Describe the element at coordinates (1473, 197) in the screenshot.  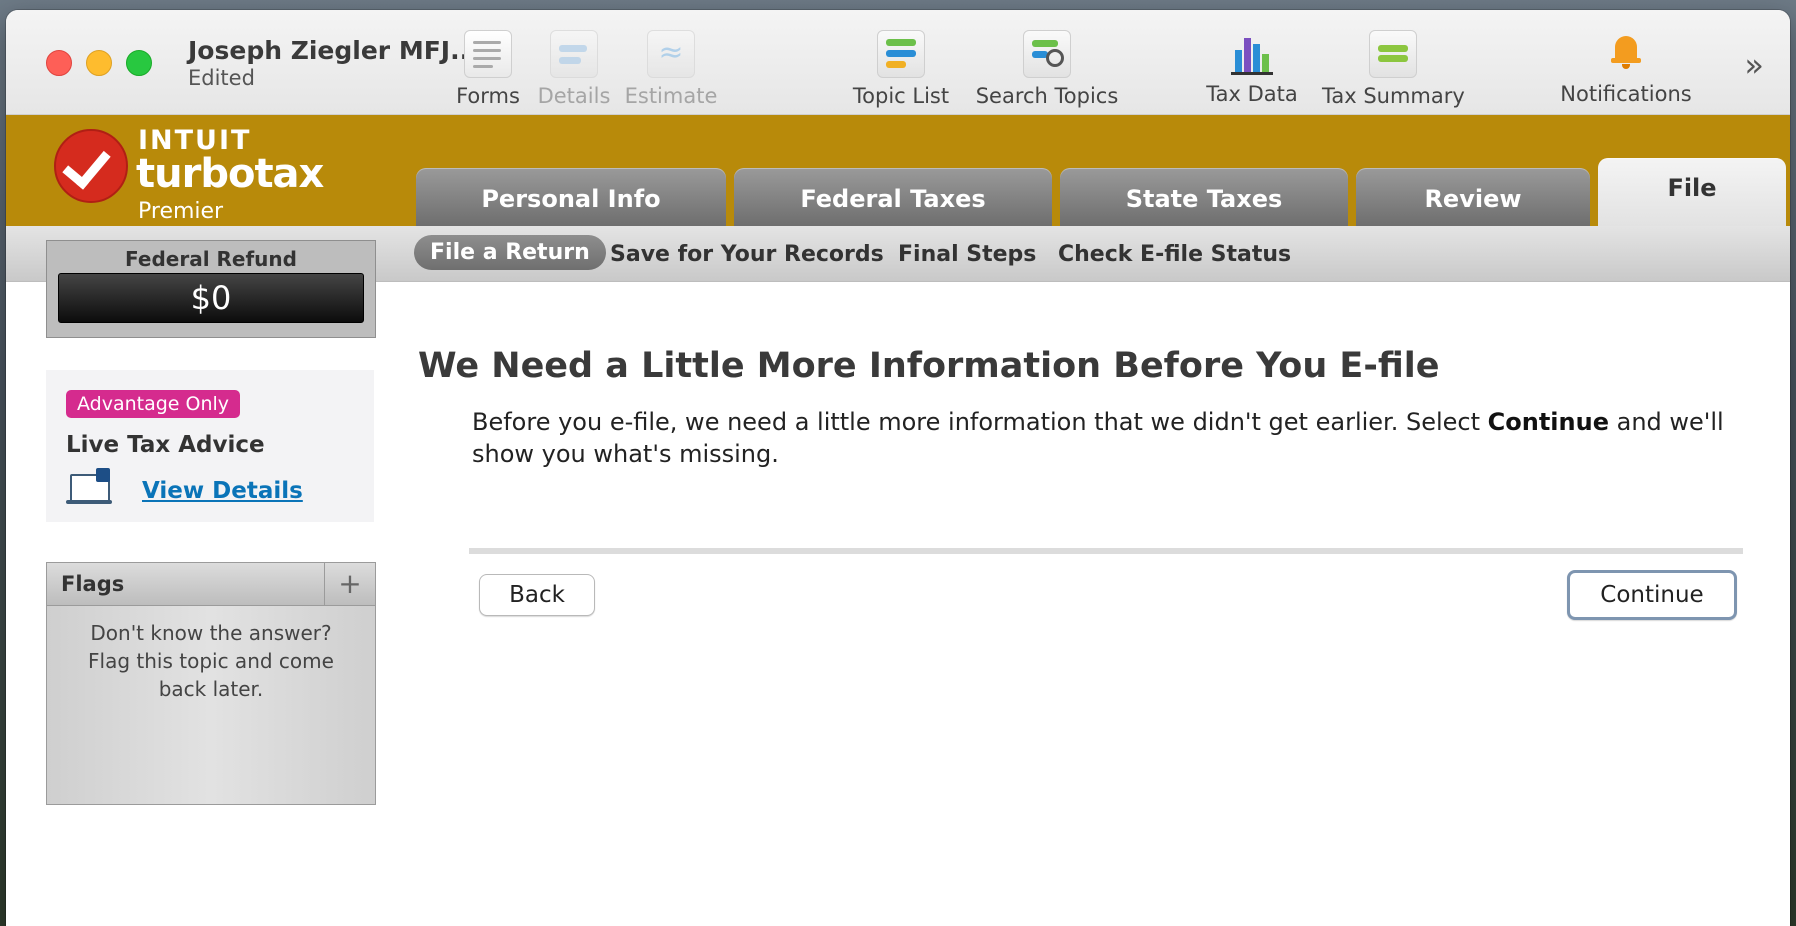
I see `tab-review: Review` at that location.